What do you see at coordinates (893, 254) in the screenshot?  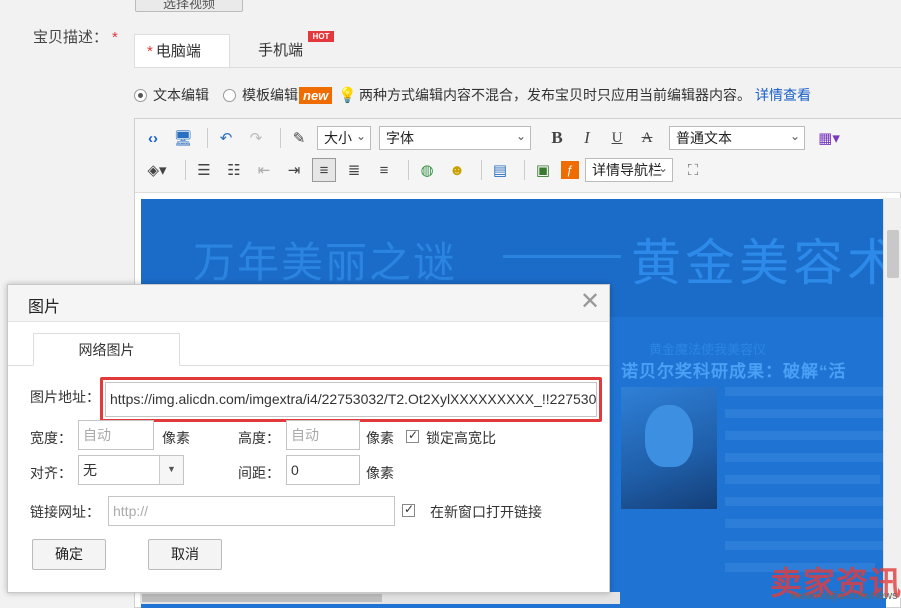 I see `vertical-scrollbar-thumb` at bounding box center [893, 254].